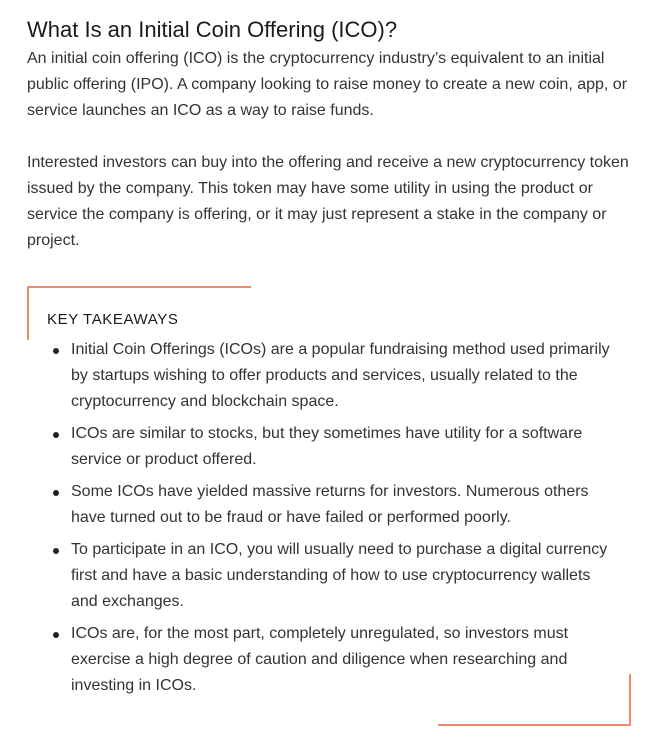  Describe the element at coordinates (630, 700) in the screenshot. I see `accent-border-bottom-right-vertical` at that location.